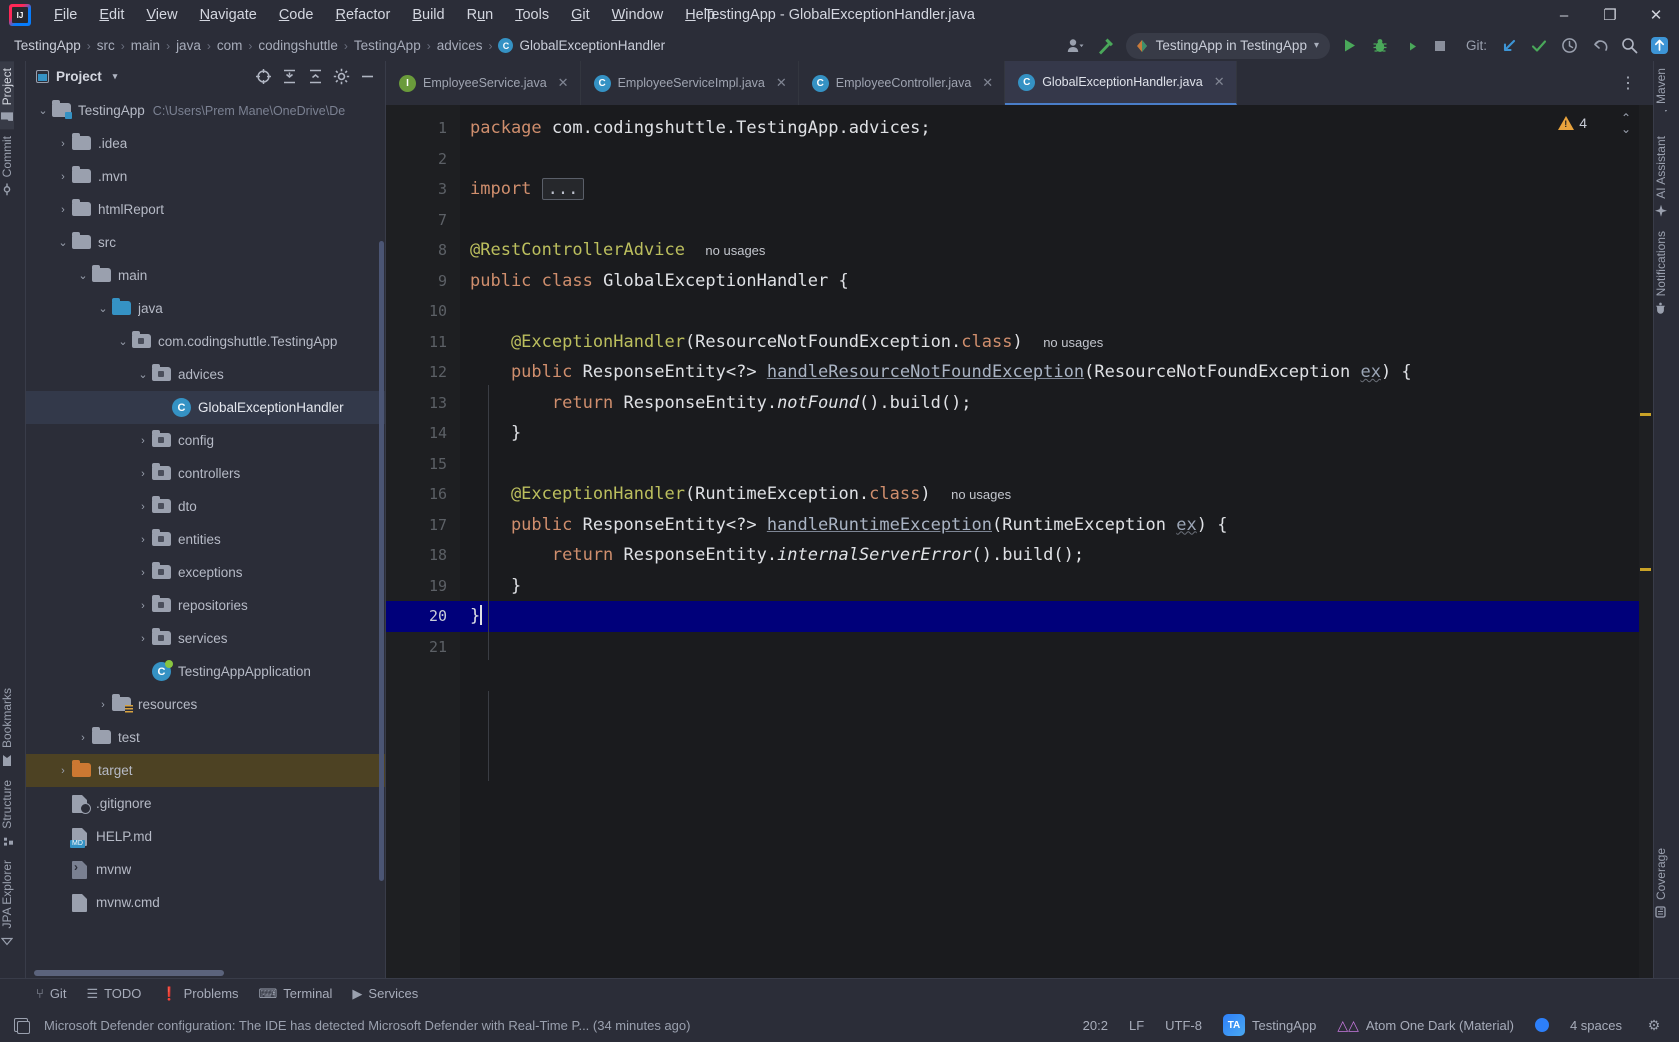 This screenshot has width=1679, height=1042. I want to click on run-configuration-selector: TestingApp in TestingApp ▾, so click(1227, 45).